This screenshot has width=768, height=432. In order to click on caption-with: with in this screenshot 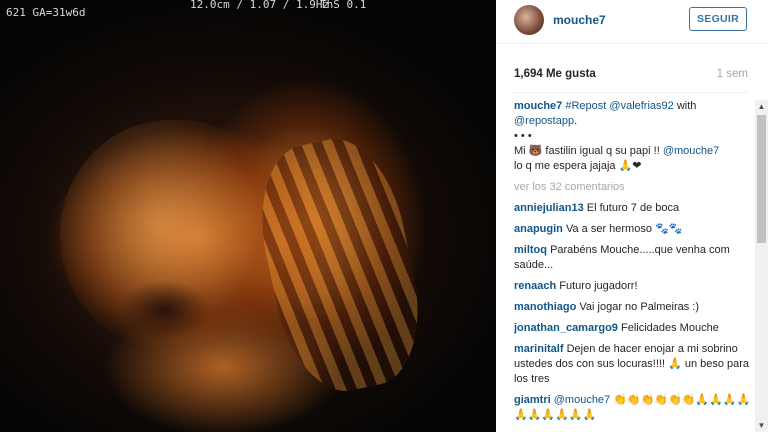, I will do `click(686, 106)`.